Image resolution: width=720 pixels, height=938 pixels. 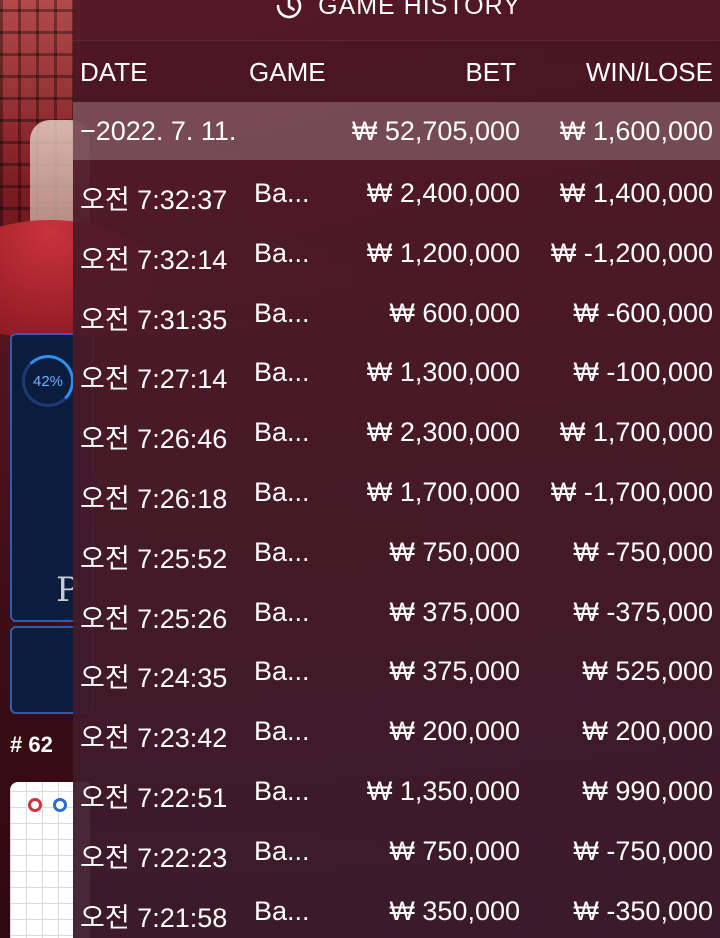 What do you see at coordinates (154, 738) in the screenshot?
I see `history-row-time: 오전 7:23:42` at bounding box center [154, 738].